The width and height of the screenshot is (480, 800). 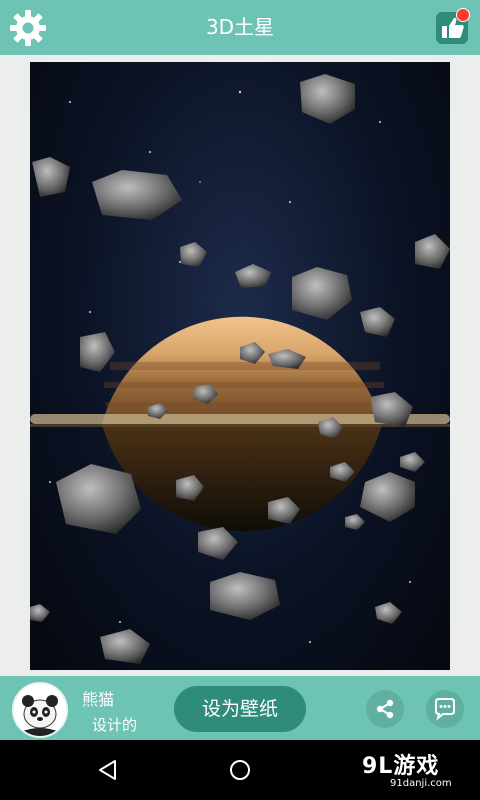 I want to click on watermark-logo-text: 9L游戏, so click(x=401, y=766).